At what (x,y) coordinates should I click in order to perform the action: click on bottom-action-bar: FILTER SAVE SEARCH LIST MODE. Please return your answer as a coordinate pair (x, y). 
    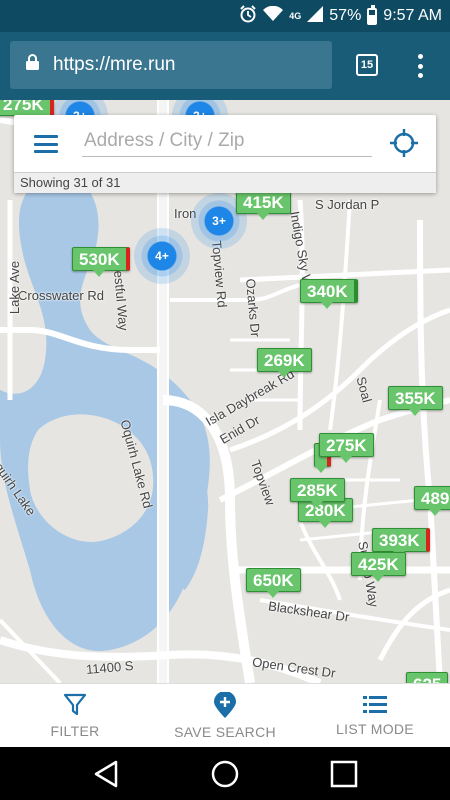
    Looking at the image, I should click on (225, 715).